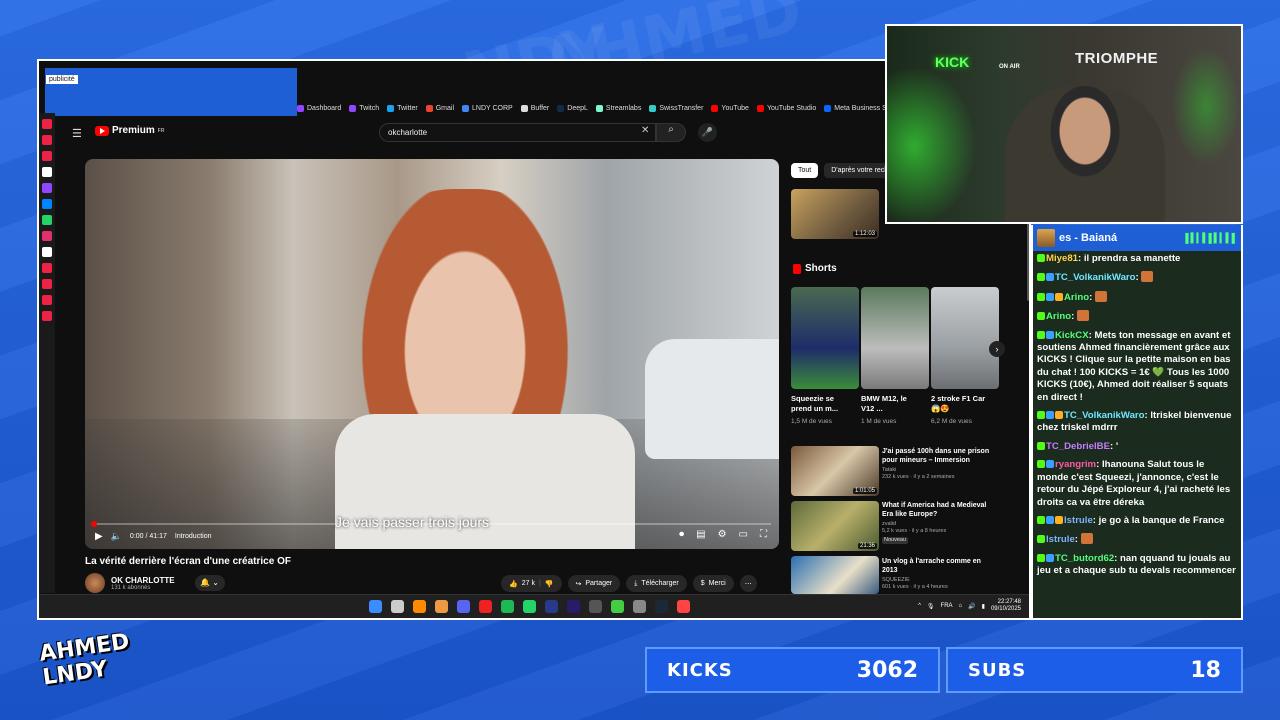  Describe the element at coordinates (531, 583) in the screenshot. I see `like-button: 👍 27 k | 👎` at that location.